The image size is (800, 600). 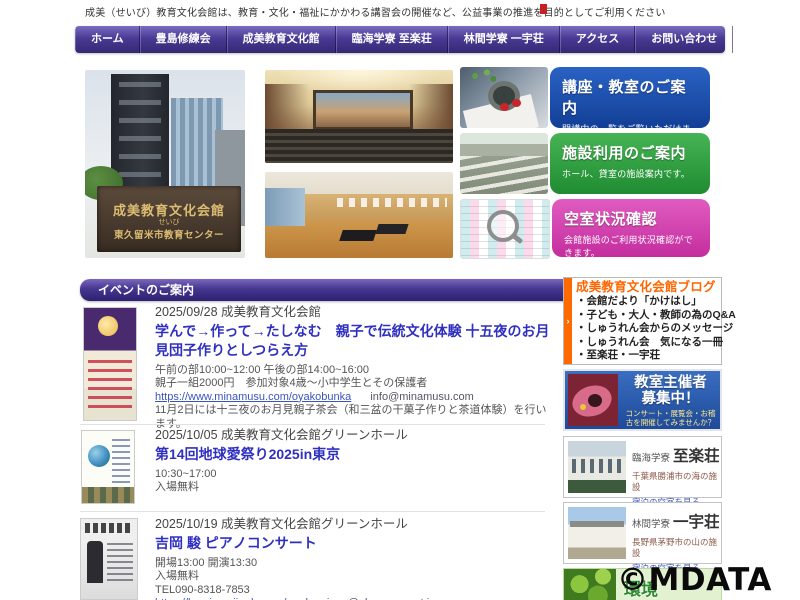 What do you see at coordinates (281, 39) in the screenshot?
I see `nav-item-seibi-bunkakan: 成美教育文化館` at bounding box center [281, 39].